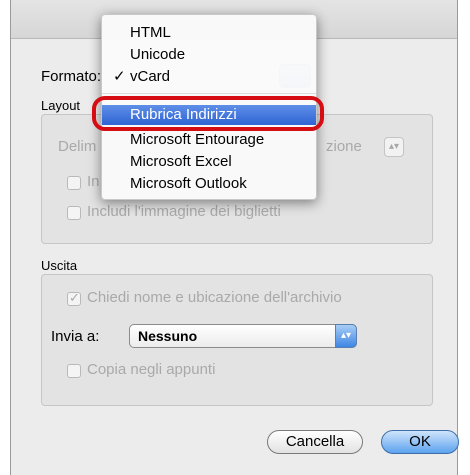 The width and height of the screenshot is (470, 475). Describe the element at coordinates (344, 146) in the screenshot. I see `delimiter-value: zione` at that location.